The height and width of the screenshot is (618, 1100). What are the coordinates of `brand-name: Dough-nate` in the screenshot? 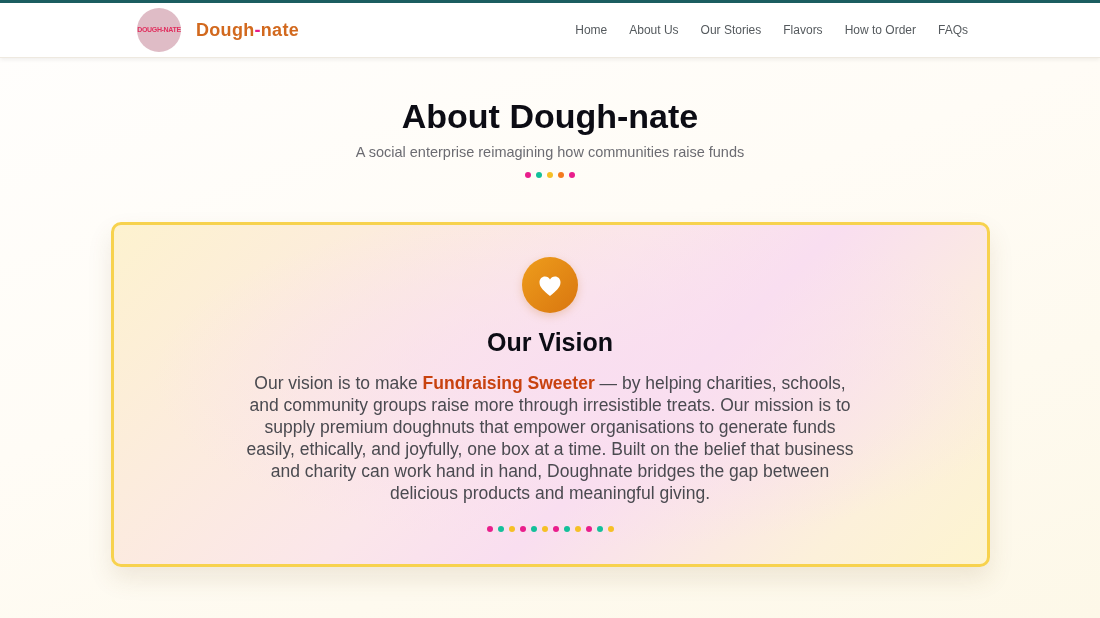 It's located at (247, 30).